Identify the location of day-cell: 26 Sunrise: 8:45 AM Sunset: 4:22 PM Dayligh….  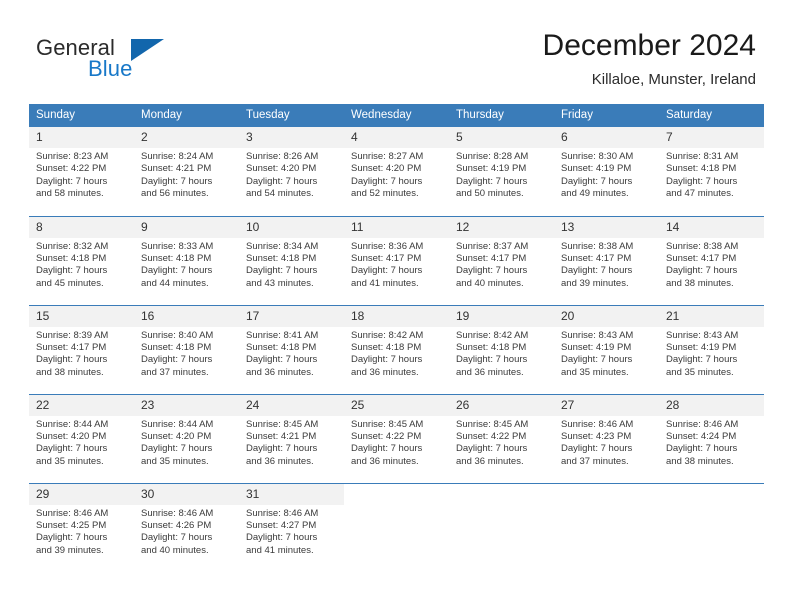
(501, 438).